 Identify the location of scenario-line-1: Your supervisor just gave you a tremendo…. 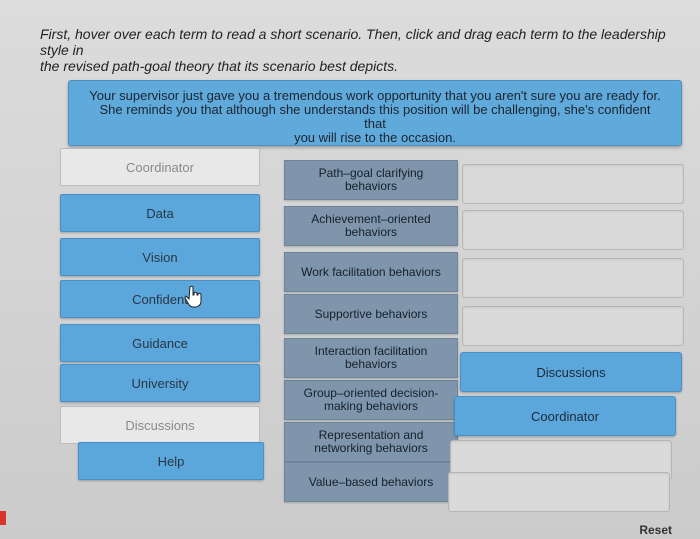
(375, 95).